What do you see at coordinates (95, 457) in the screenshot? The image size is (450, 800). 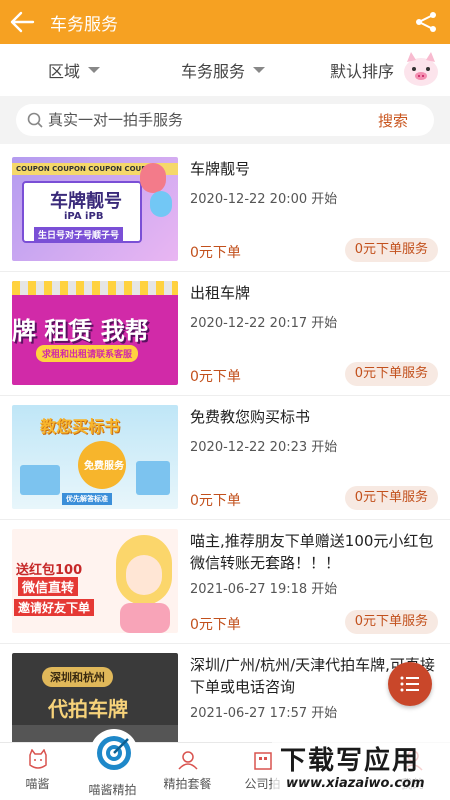 I see `item-thumbnail: 教您买标书 免费服务 优先解答标准` at bounding box center [95, 457].